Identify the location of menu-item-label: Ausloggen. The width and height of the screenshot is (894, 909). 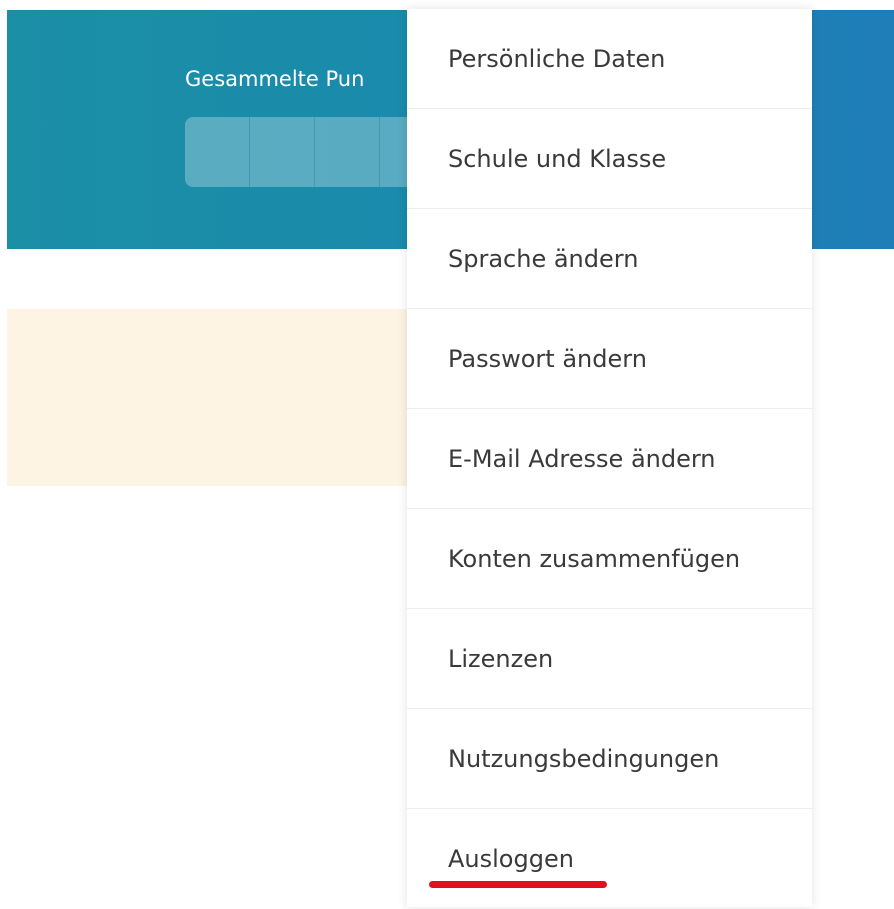
(511, 859).